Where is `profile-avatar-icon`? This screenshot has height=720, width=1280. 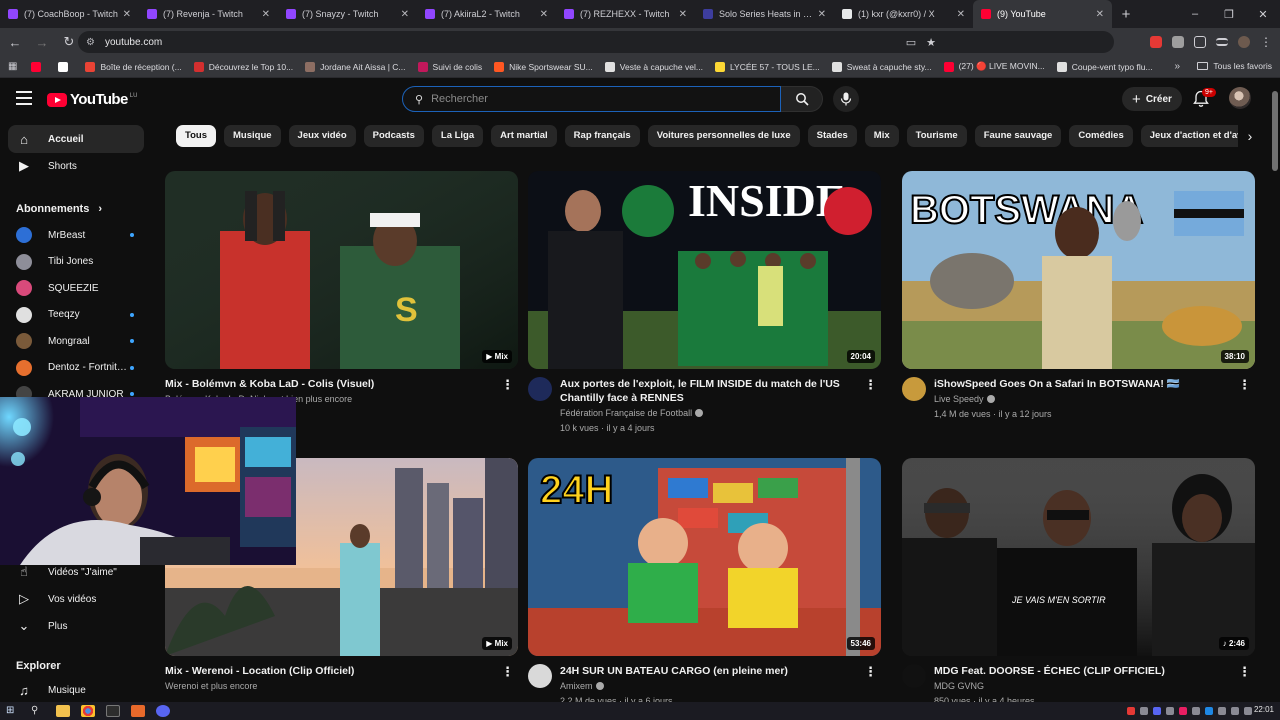 profile-avatar-icon is located at coordinates (1244, 42).